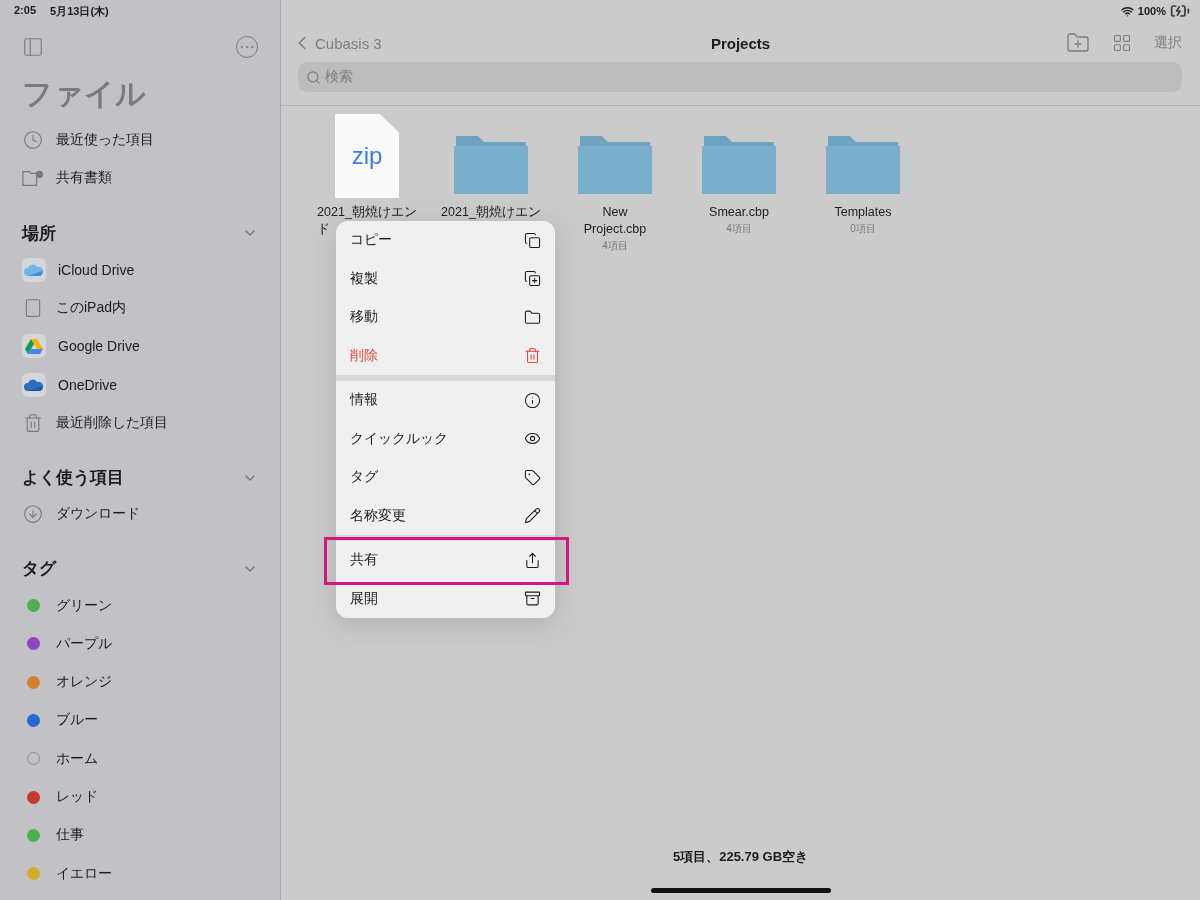 Image resolution: width=1200 pixels, height=900 pixels. I want to click on sidebar-item: ホーム, so click(140, 758).